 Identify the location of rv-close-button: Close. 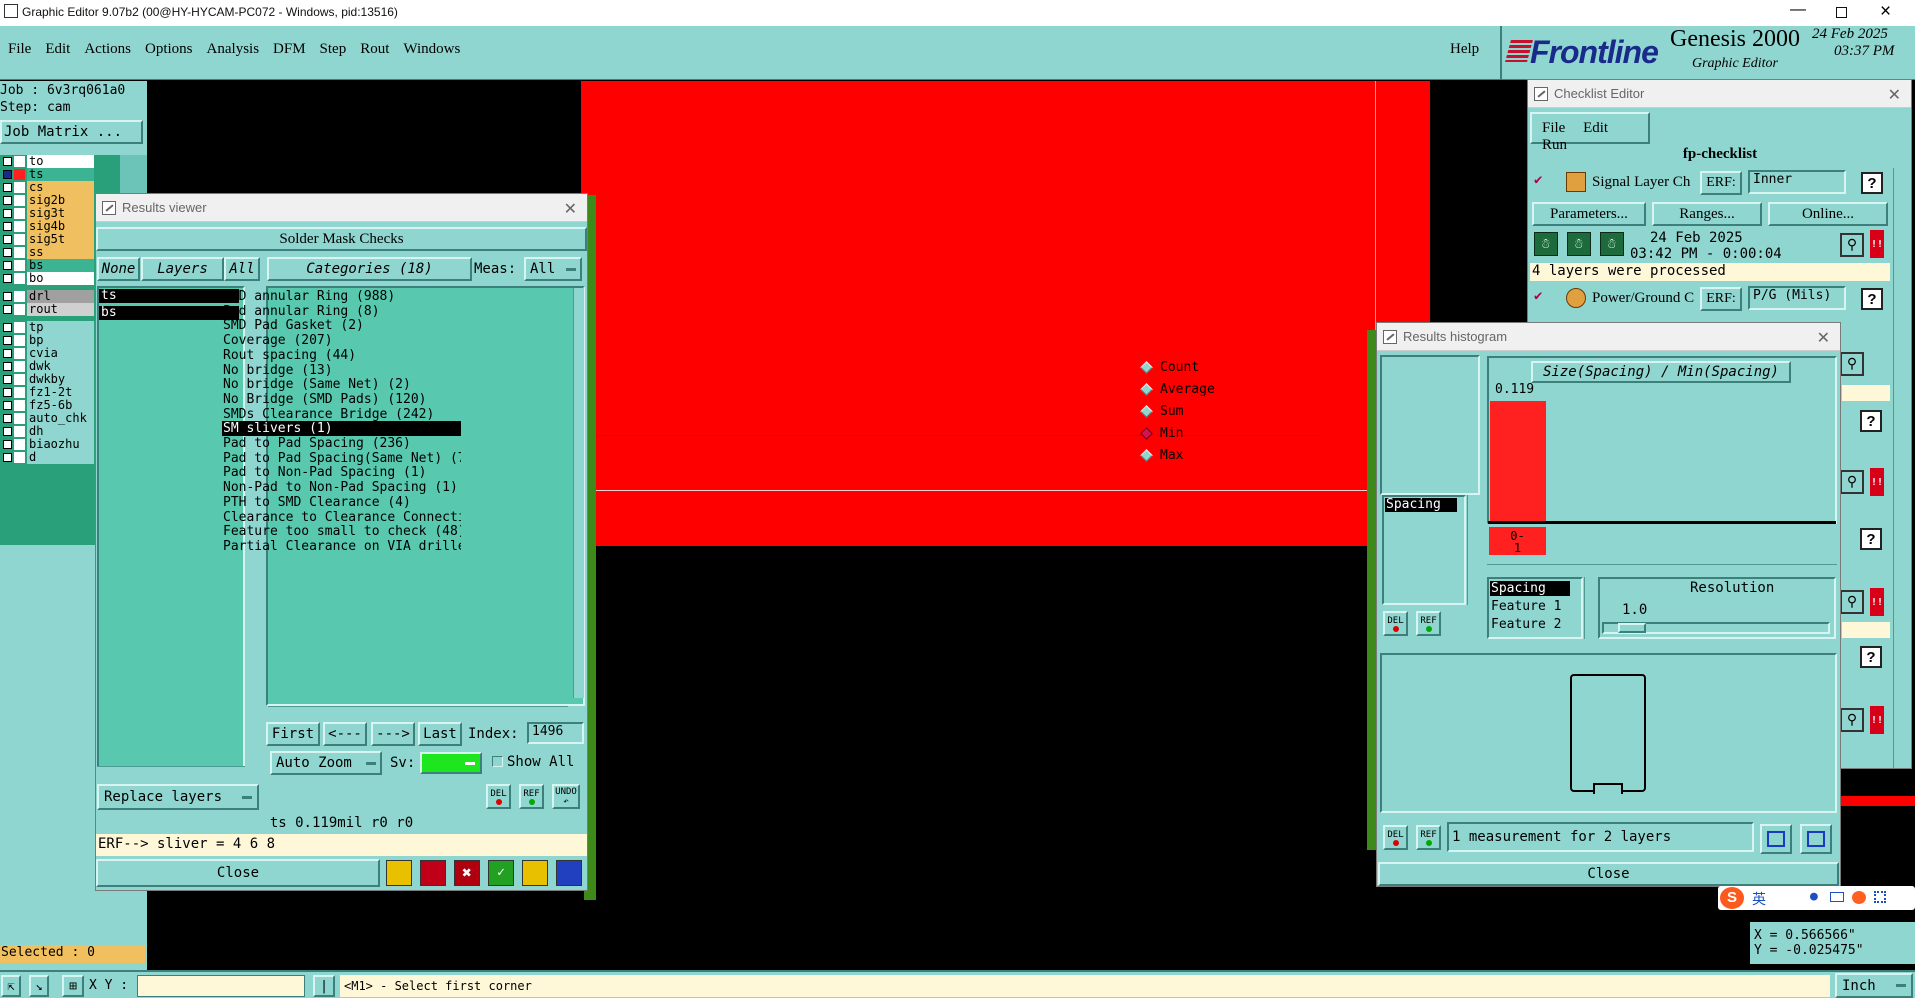
(238, 873).